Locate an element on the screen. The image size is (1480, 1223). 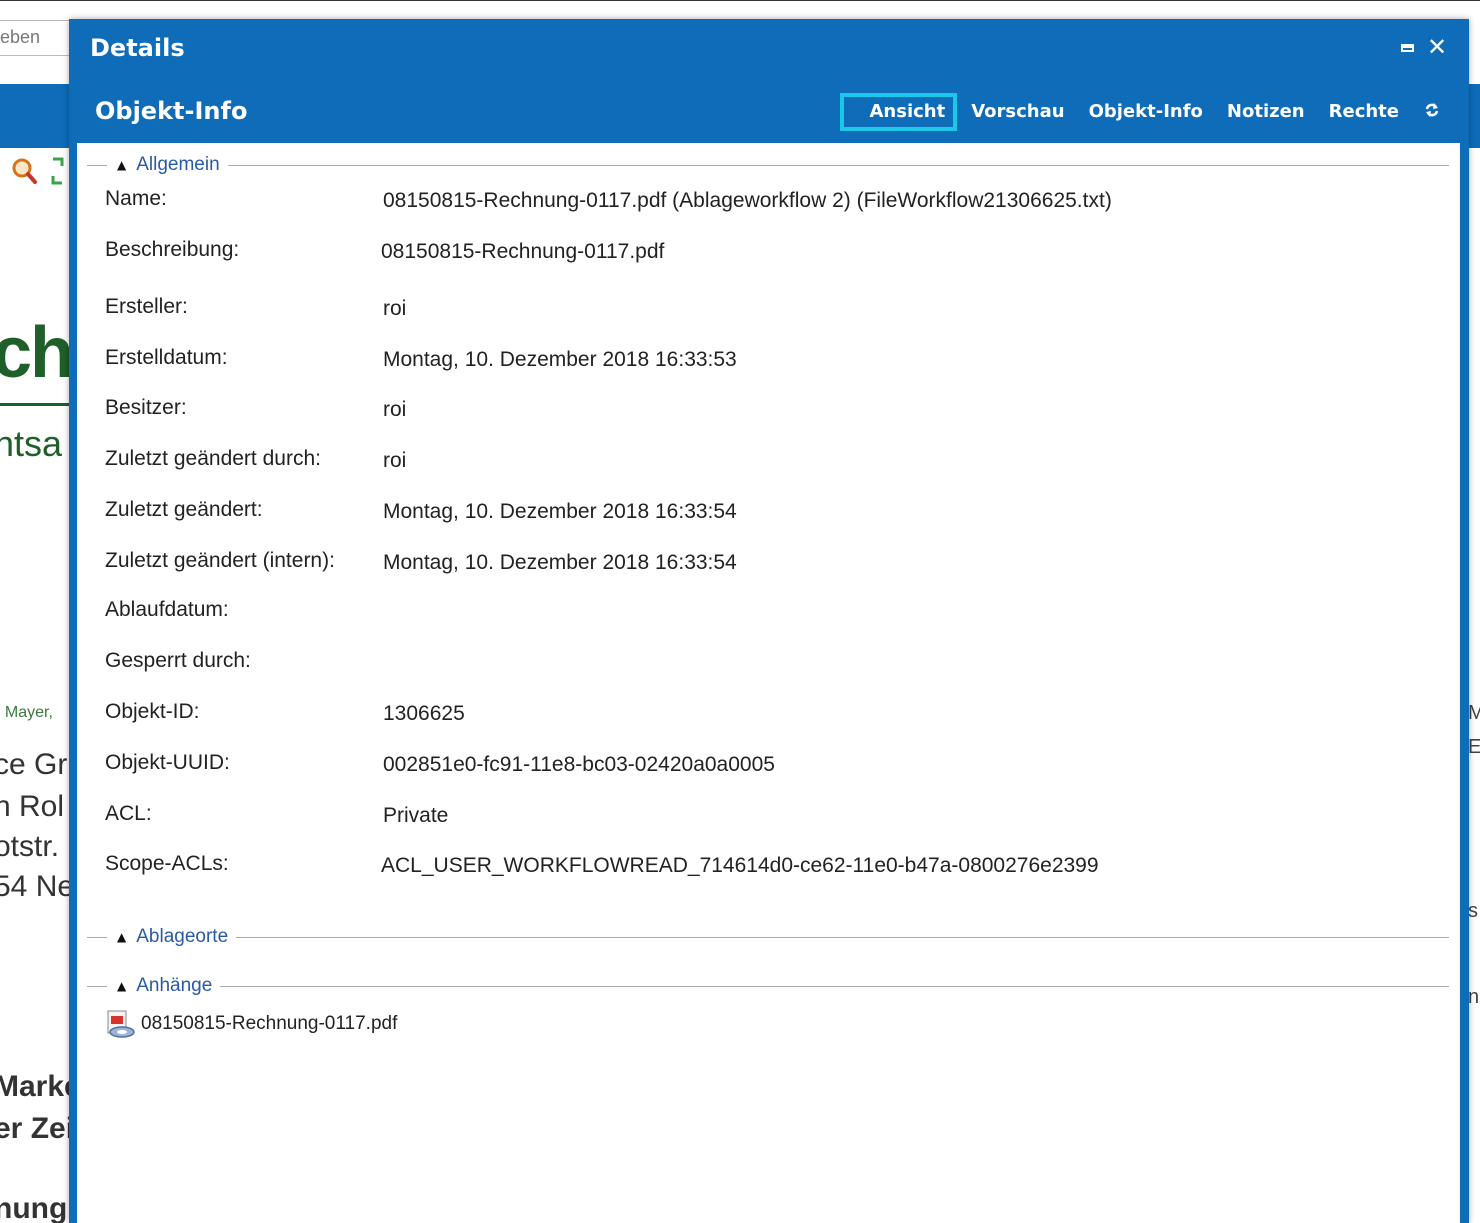
panel-title: Objekt-Info is located at coordinates (171, 111).